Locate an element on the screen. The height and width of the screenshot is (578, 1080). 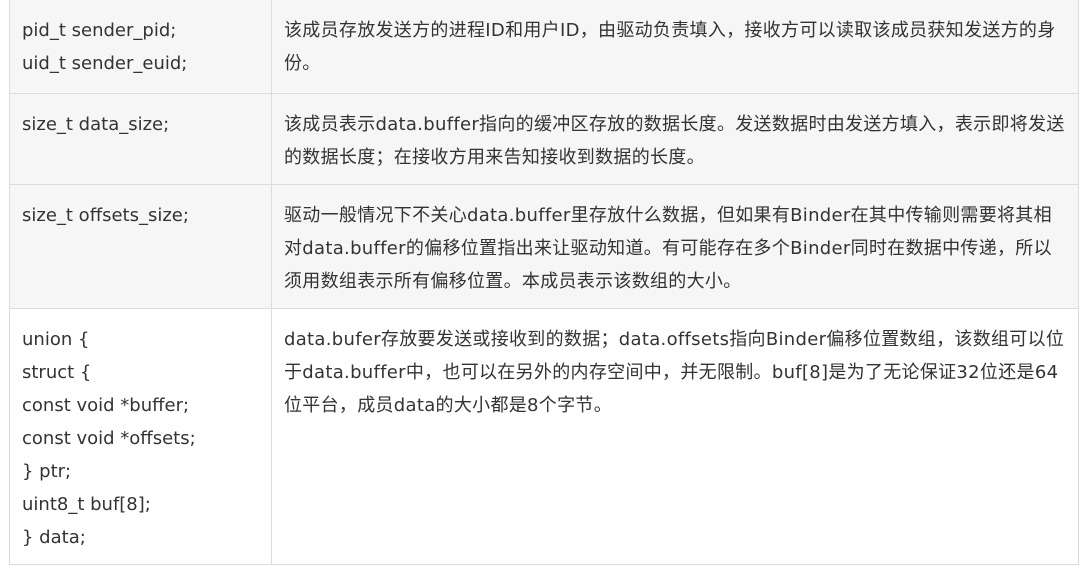
field-line: size_t data_size; is located at coordinates (96, 124).